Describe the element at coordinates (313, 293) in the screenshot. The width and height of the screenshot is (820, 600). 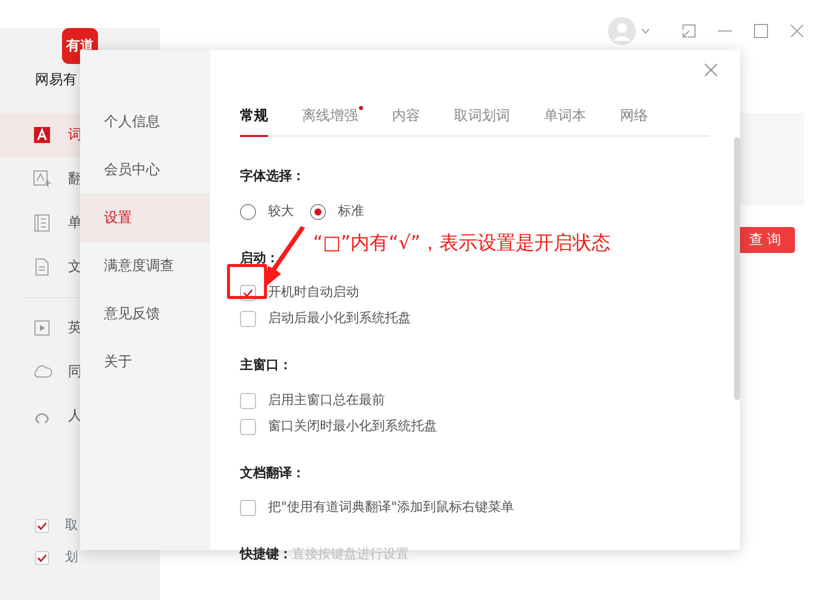
I see `checkbox-label: 开机时自动启动` at that location.